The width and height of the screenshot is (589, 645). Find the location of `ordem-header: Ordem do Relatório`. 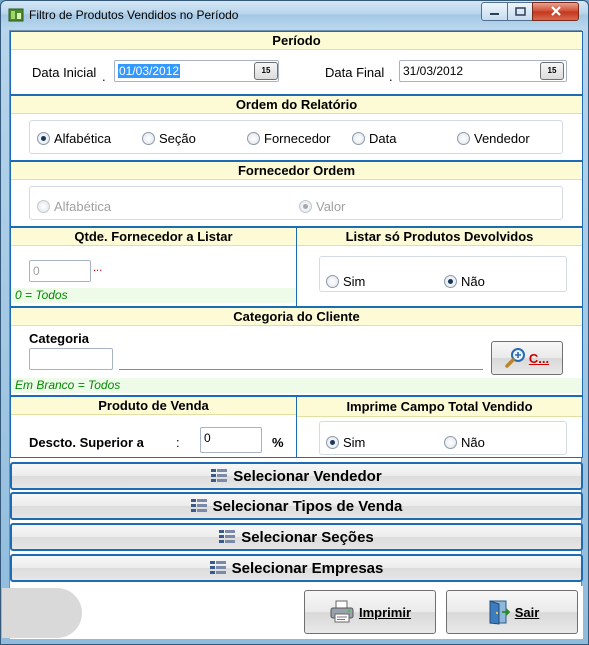

ordem-header: Ordem do Relatório is located at coordinates (296, 105).